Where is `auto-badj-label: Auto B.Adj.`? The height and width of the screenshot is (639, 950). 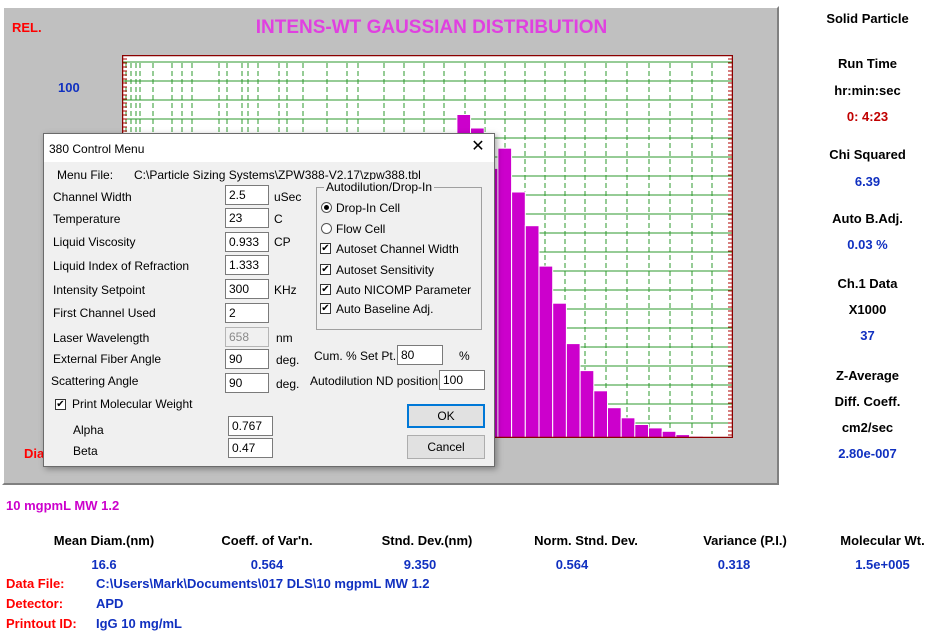
auto-badj-label: Auto B.Adj. is located at coordinates (867, 218).